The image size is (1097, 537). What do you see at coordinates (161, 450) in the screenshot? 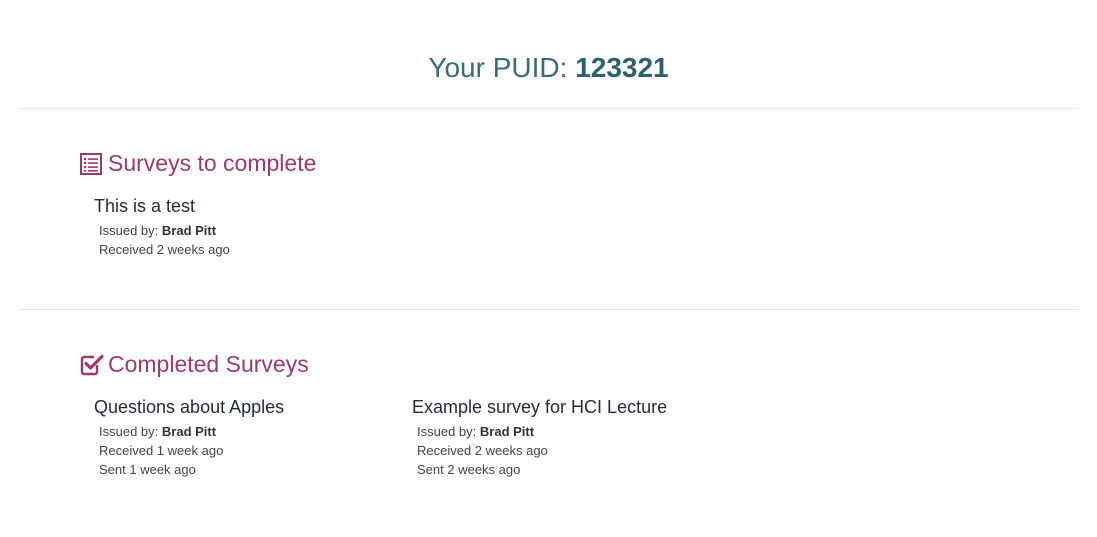
I see `survey-received: Received 1 week ago` at bounding box center [161, 450].